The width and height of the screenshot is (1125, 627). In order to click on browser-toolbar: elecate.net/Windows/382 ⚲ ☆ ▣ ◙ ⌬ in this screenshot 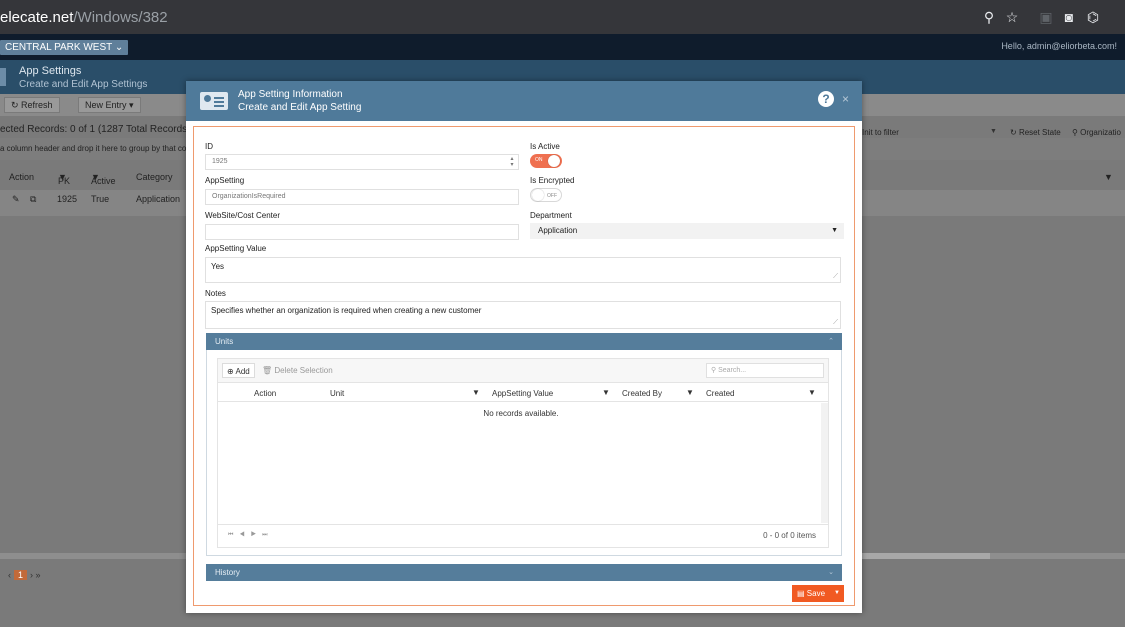, I will do `click(562, 17)`.